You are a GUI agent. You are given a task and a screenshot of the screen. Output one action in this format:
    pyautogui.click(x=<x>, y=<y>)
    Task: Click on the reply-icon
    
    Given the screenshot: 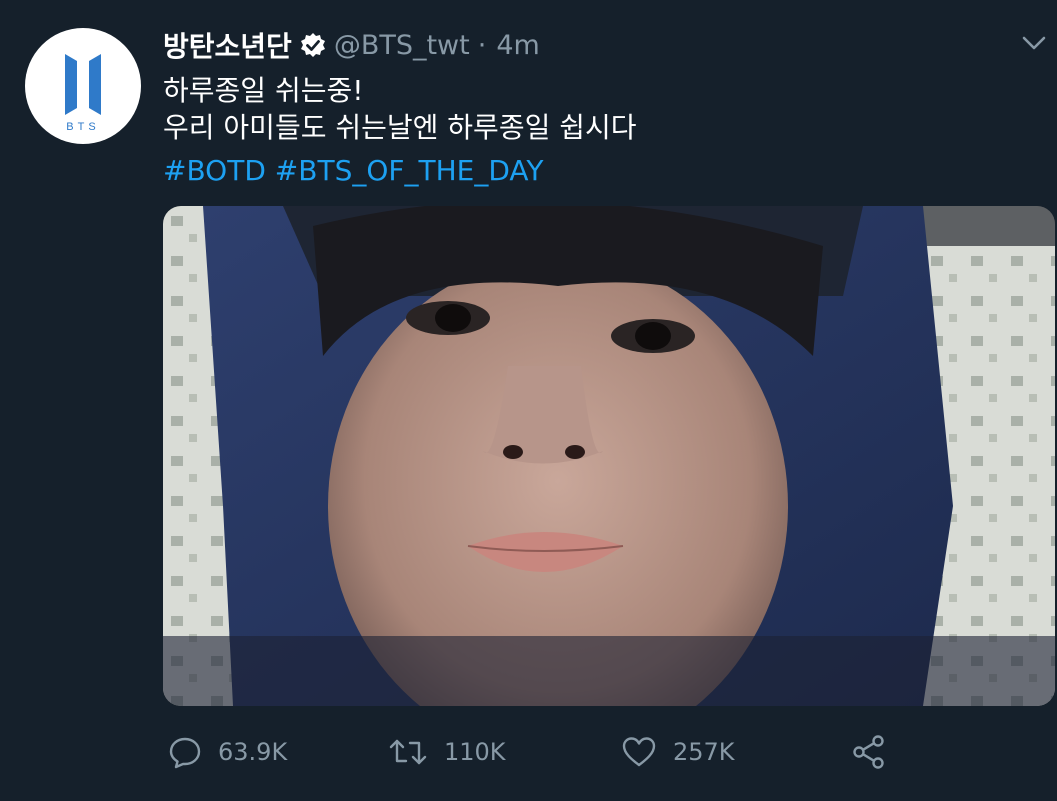 What is the action you would take?
    pyautogui.click(x=185, y=753)
    